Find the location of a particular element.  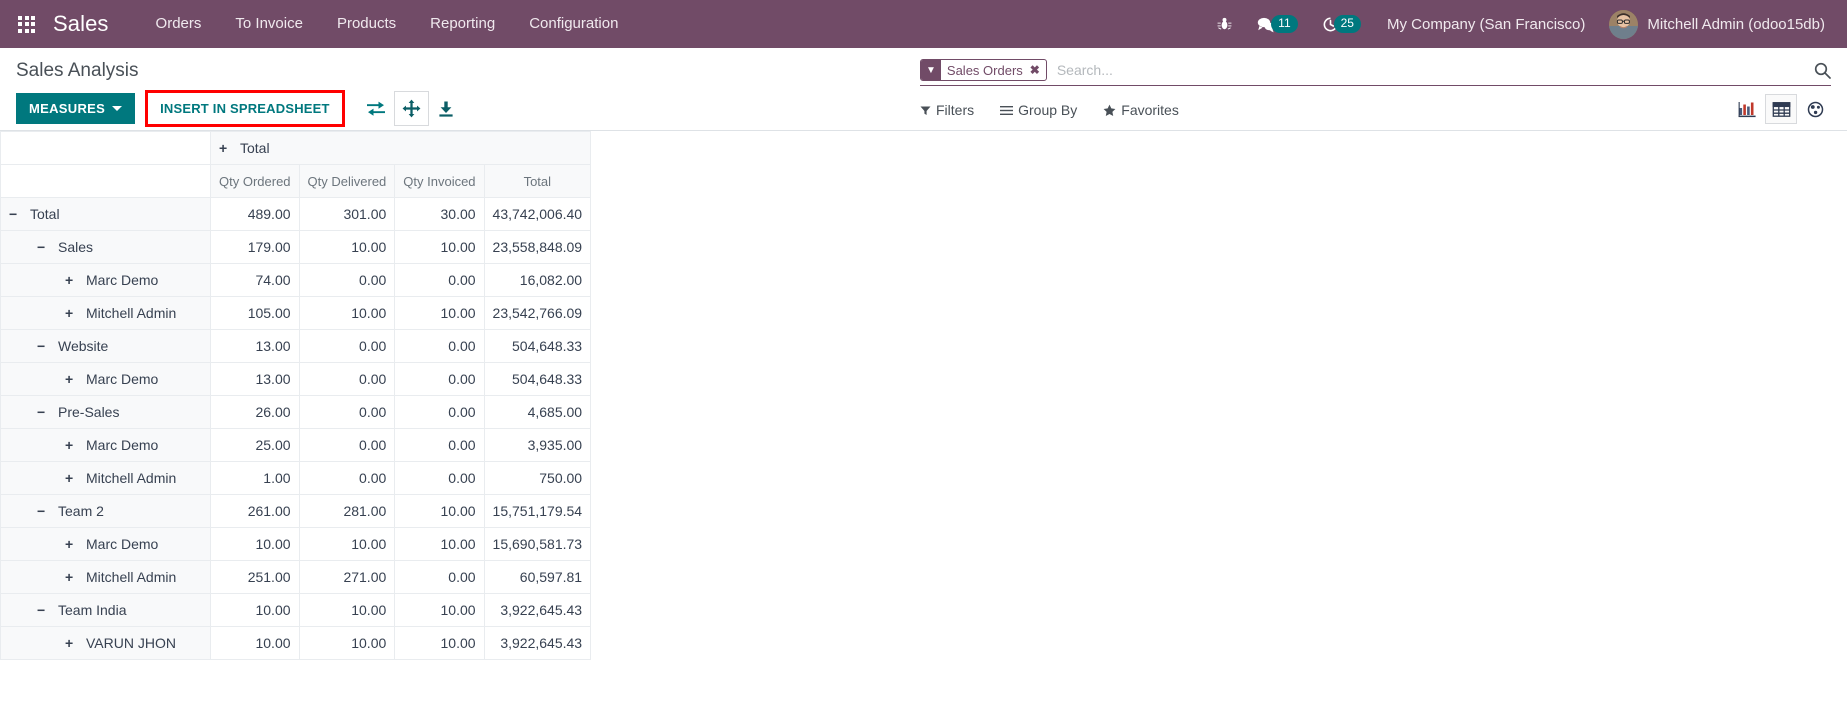

pivot-cell: 25.00 is located at coordinates (255, 445).